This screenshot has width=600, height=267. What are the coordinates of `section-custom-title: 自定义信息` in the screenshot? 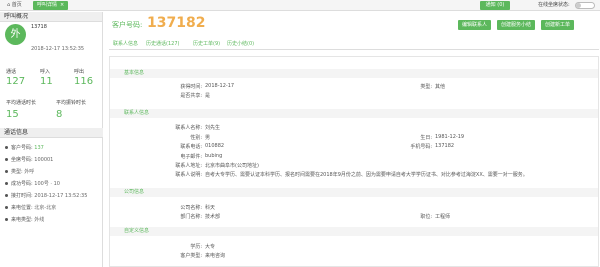 It's located at (354, 231).